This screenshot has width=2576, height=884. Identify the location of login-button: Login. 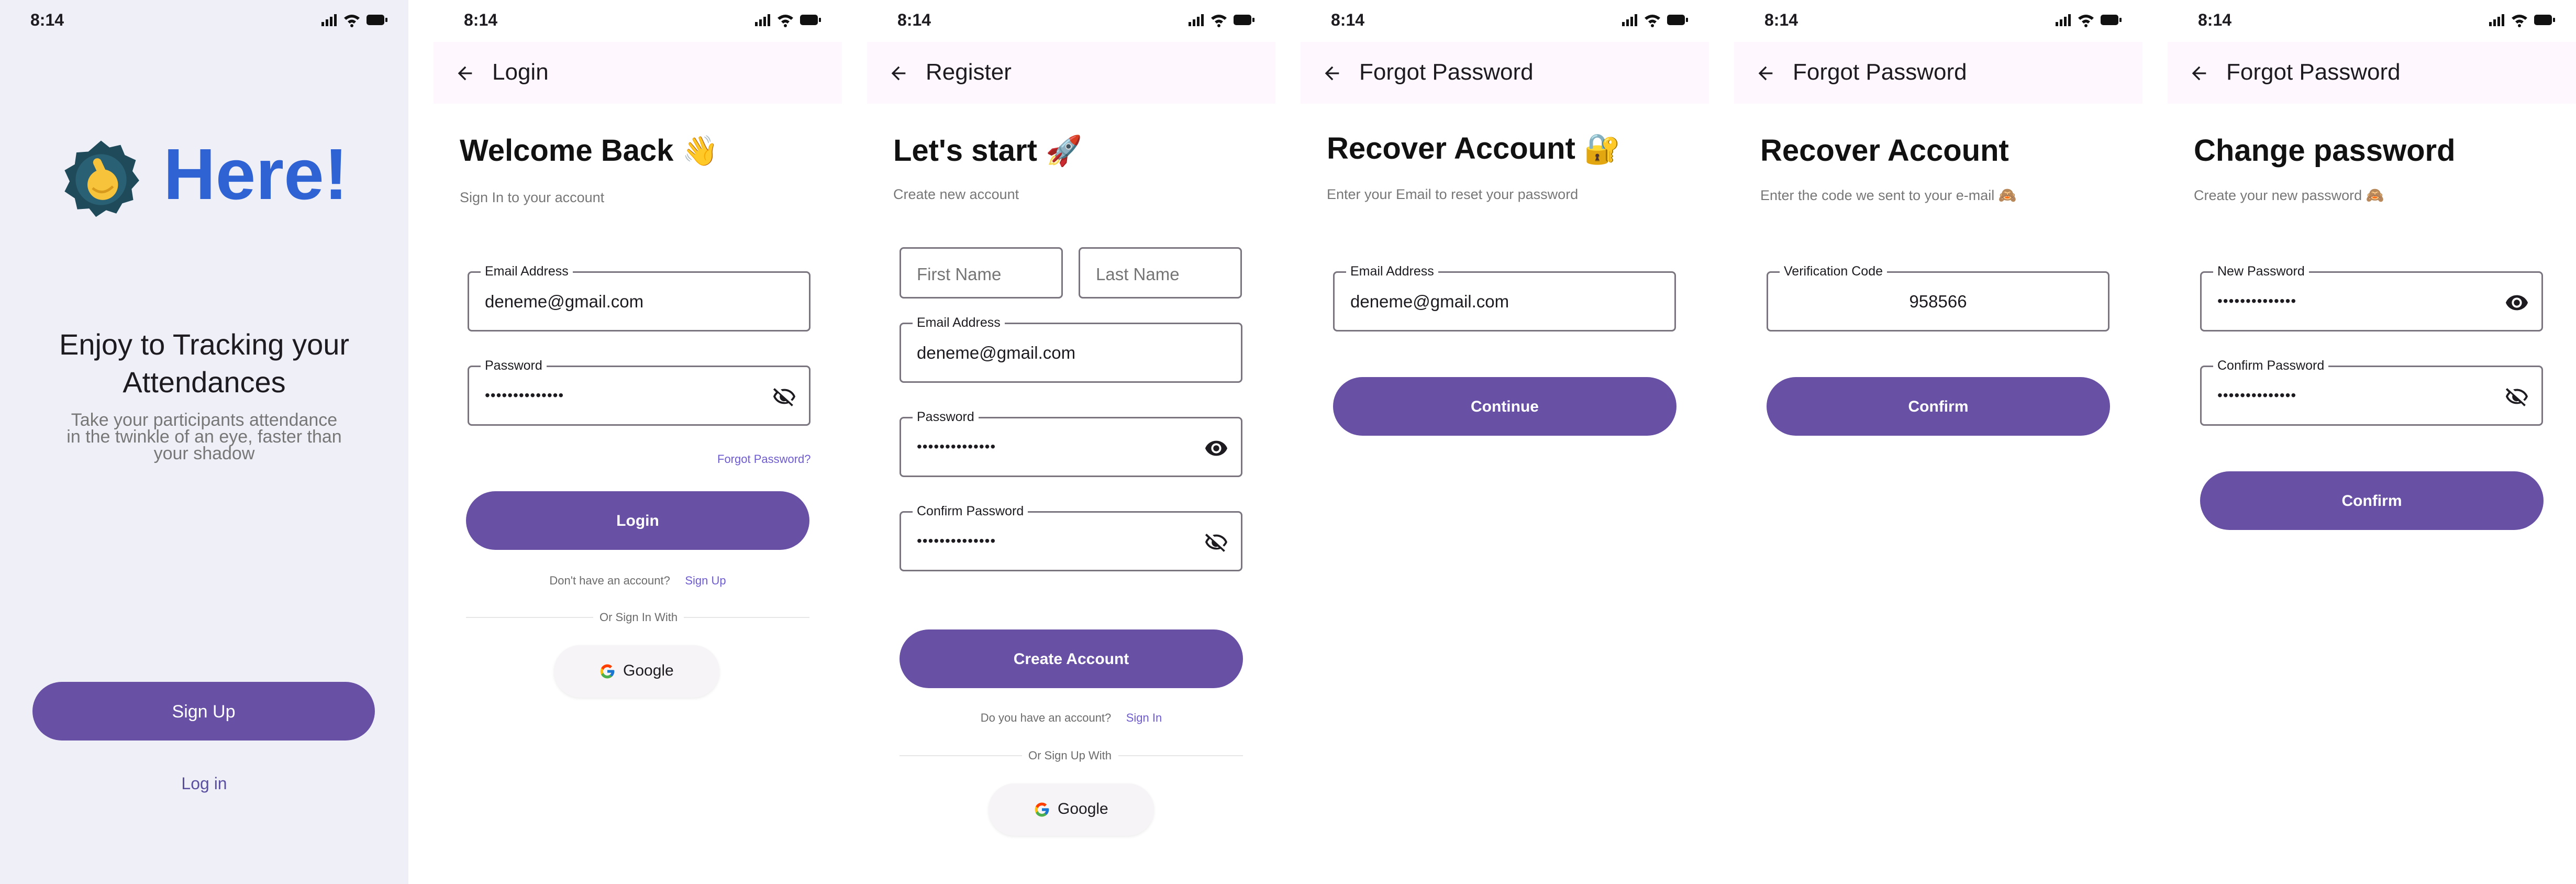
(637, 521).